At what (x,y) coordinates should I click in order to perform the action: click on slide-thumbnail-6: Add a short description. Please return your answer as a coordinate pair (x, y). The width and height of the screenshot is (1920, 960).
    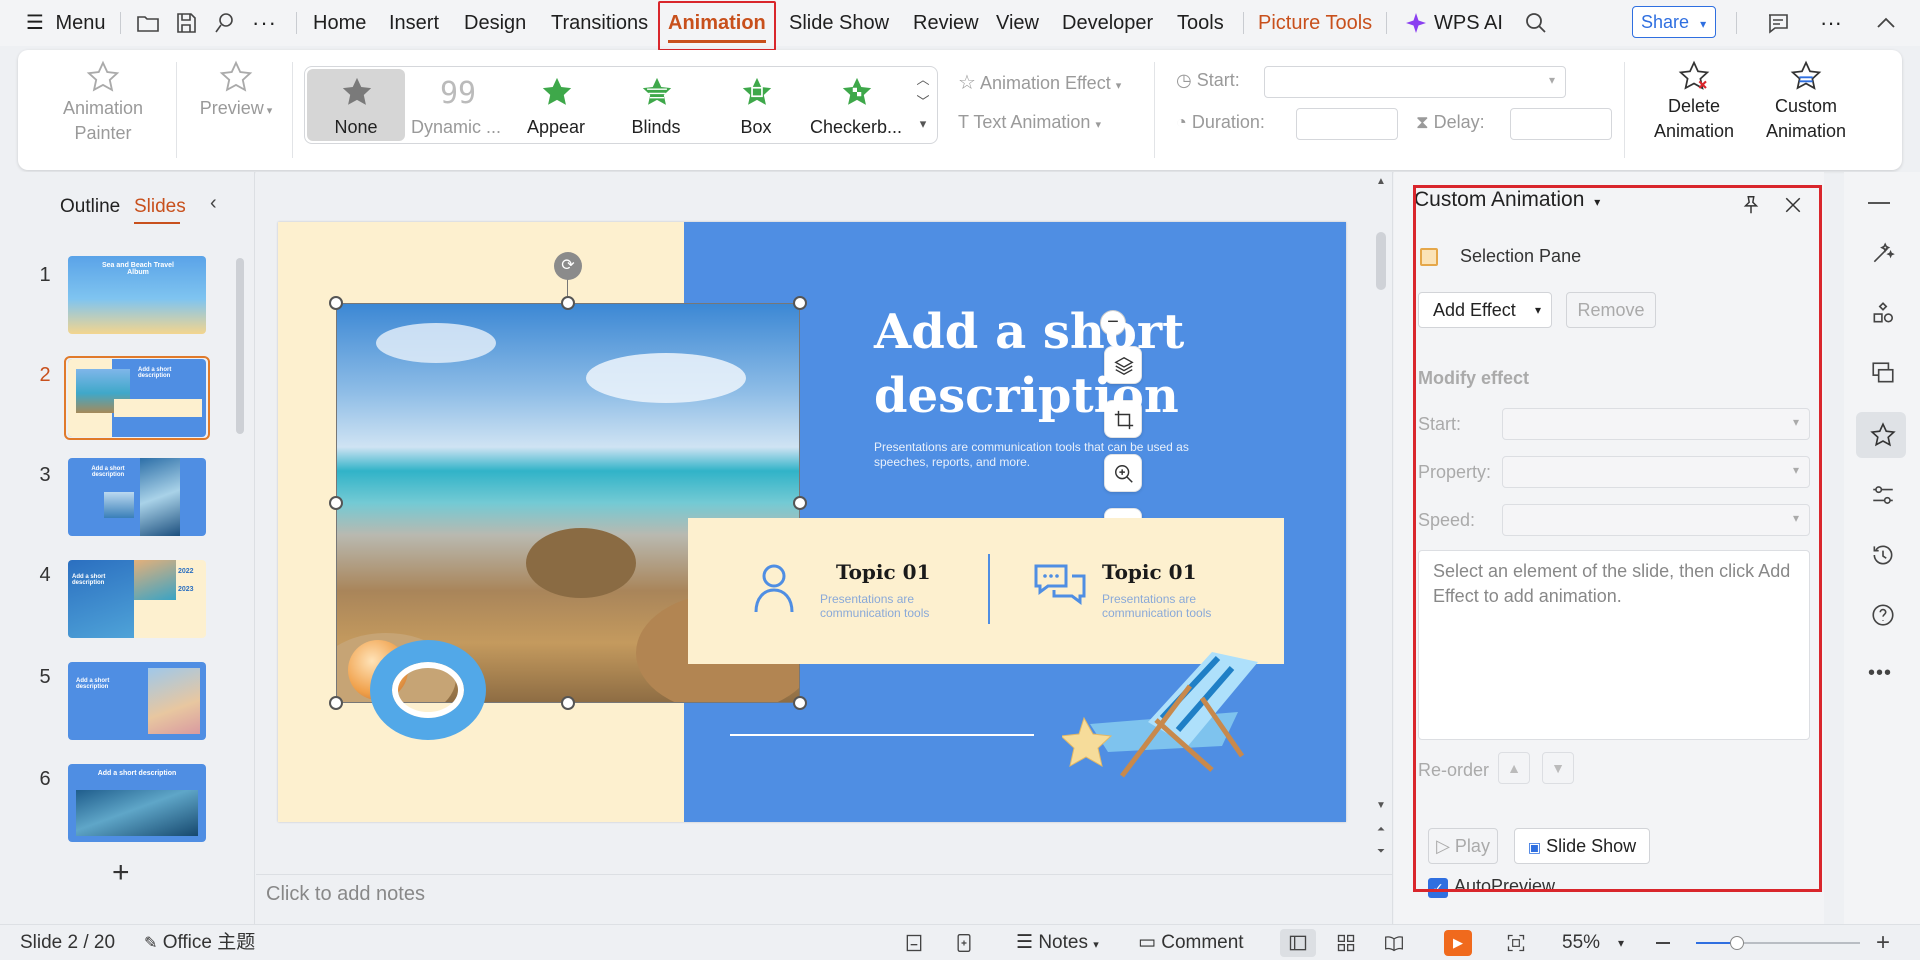
    Looking at the image, I should click on (137, 803).